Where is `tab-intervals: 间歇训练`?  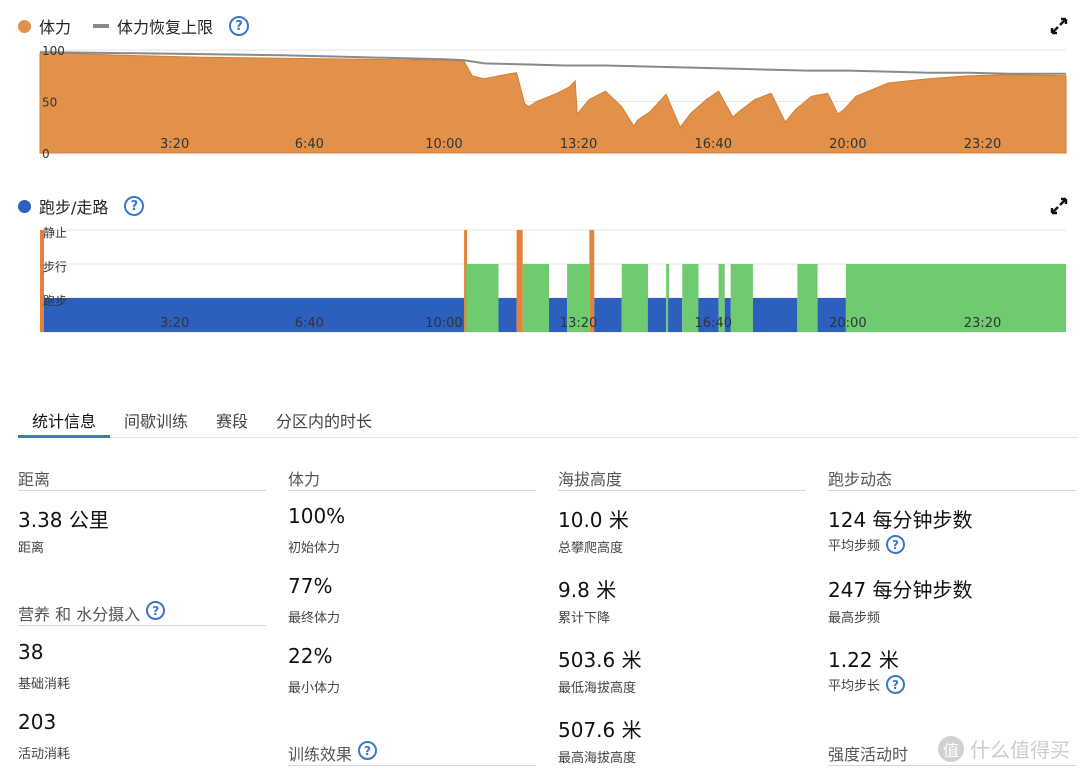 tab-intervals: 间歇训练 is located at coordinates (156, 418).